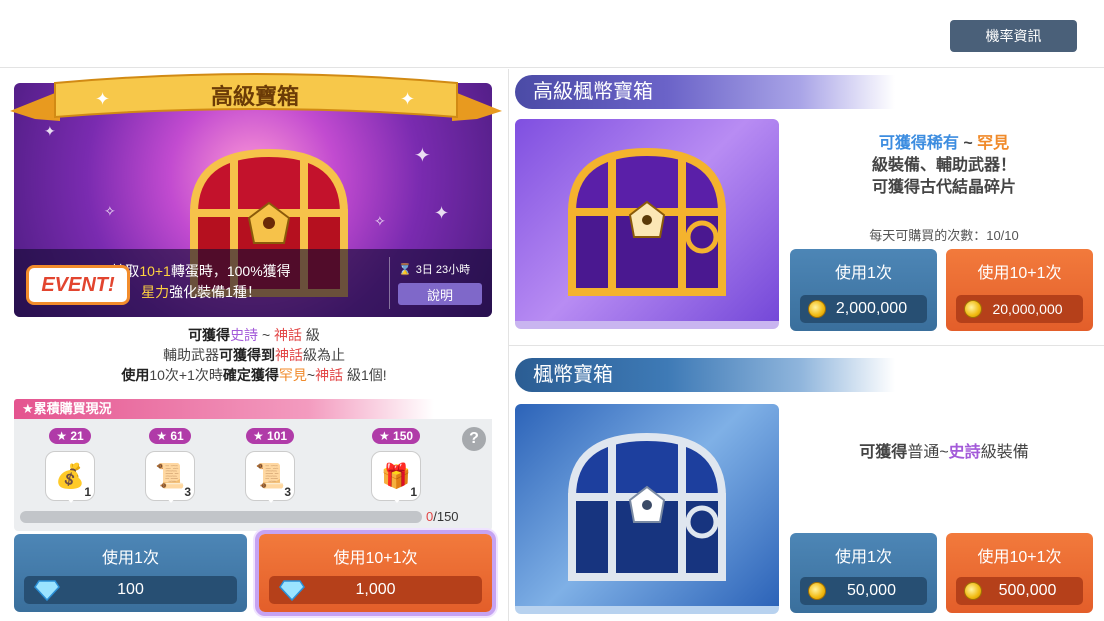  What do you see at coordinates (1013, 36) in the screenshot?
I see `probability-info-button: 機率資訊` at bounding box center [1013, 36].